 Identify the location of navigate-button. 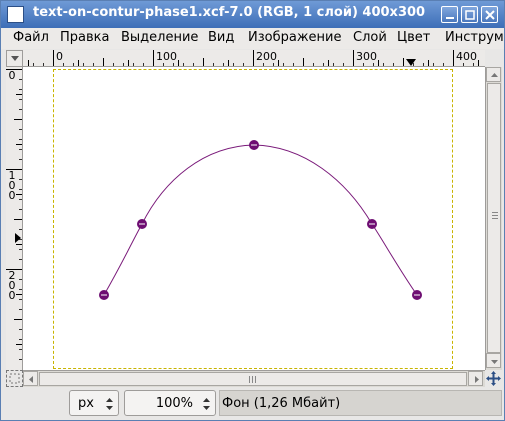
(493, 378).